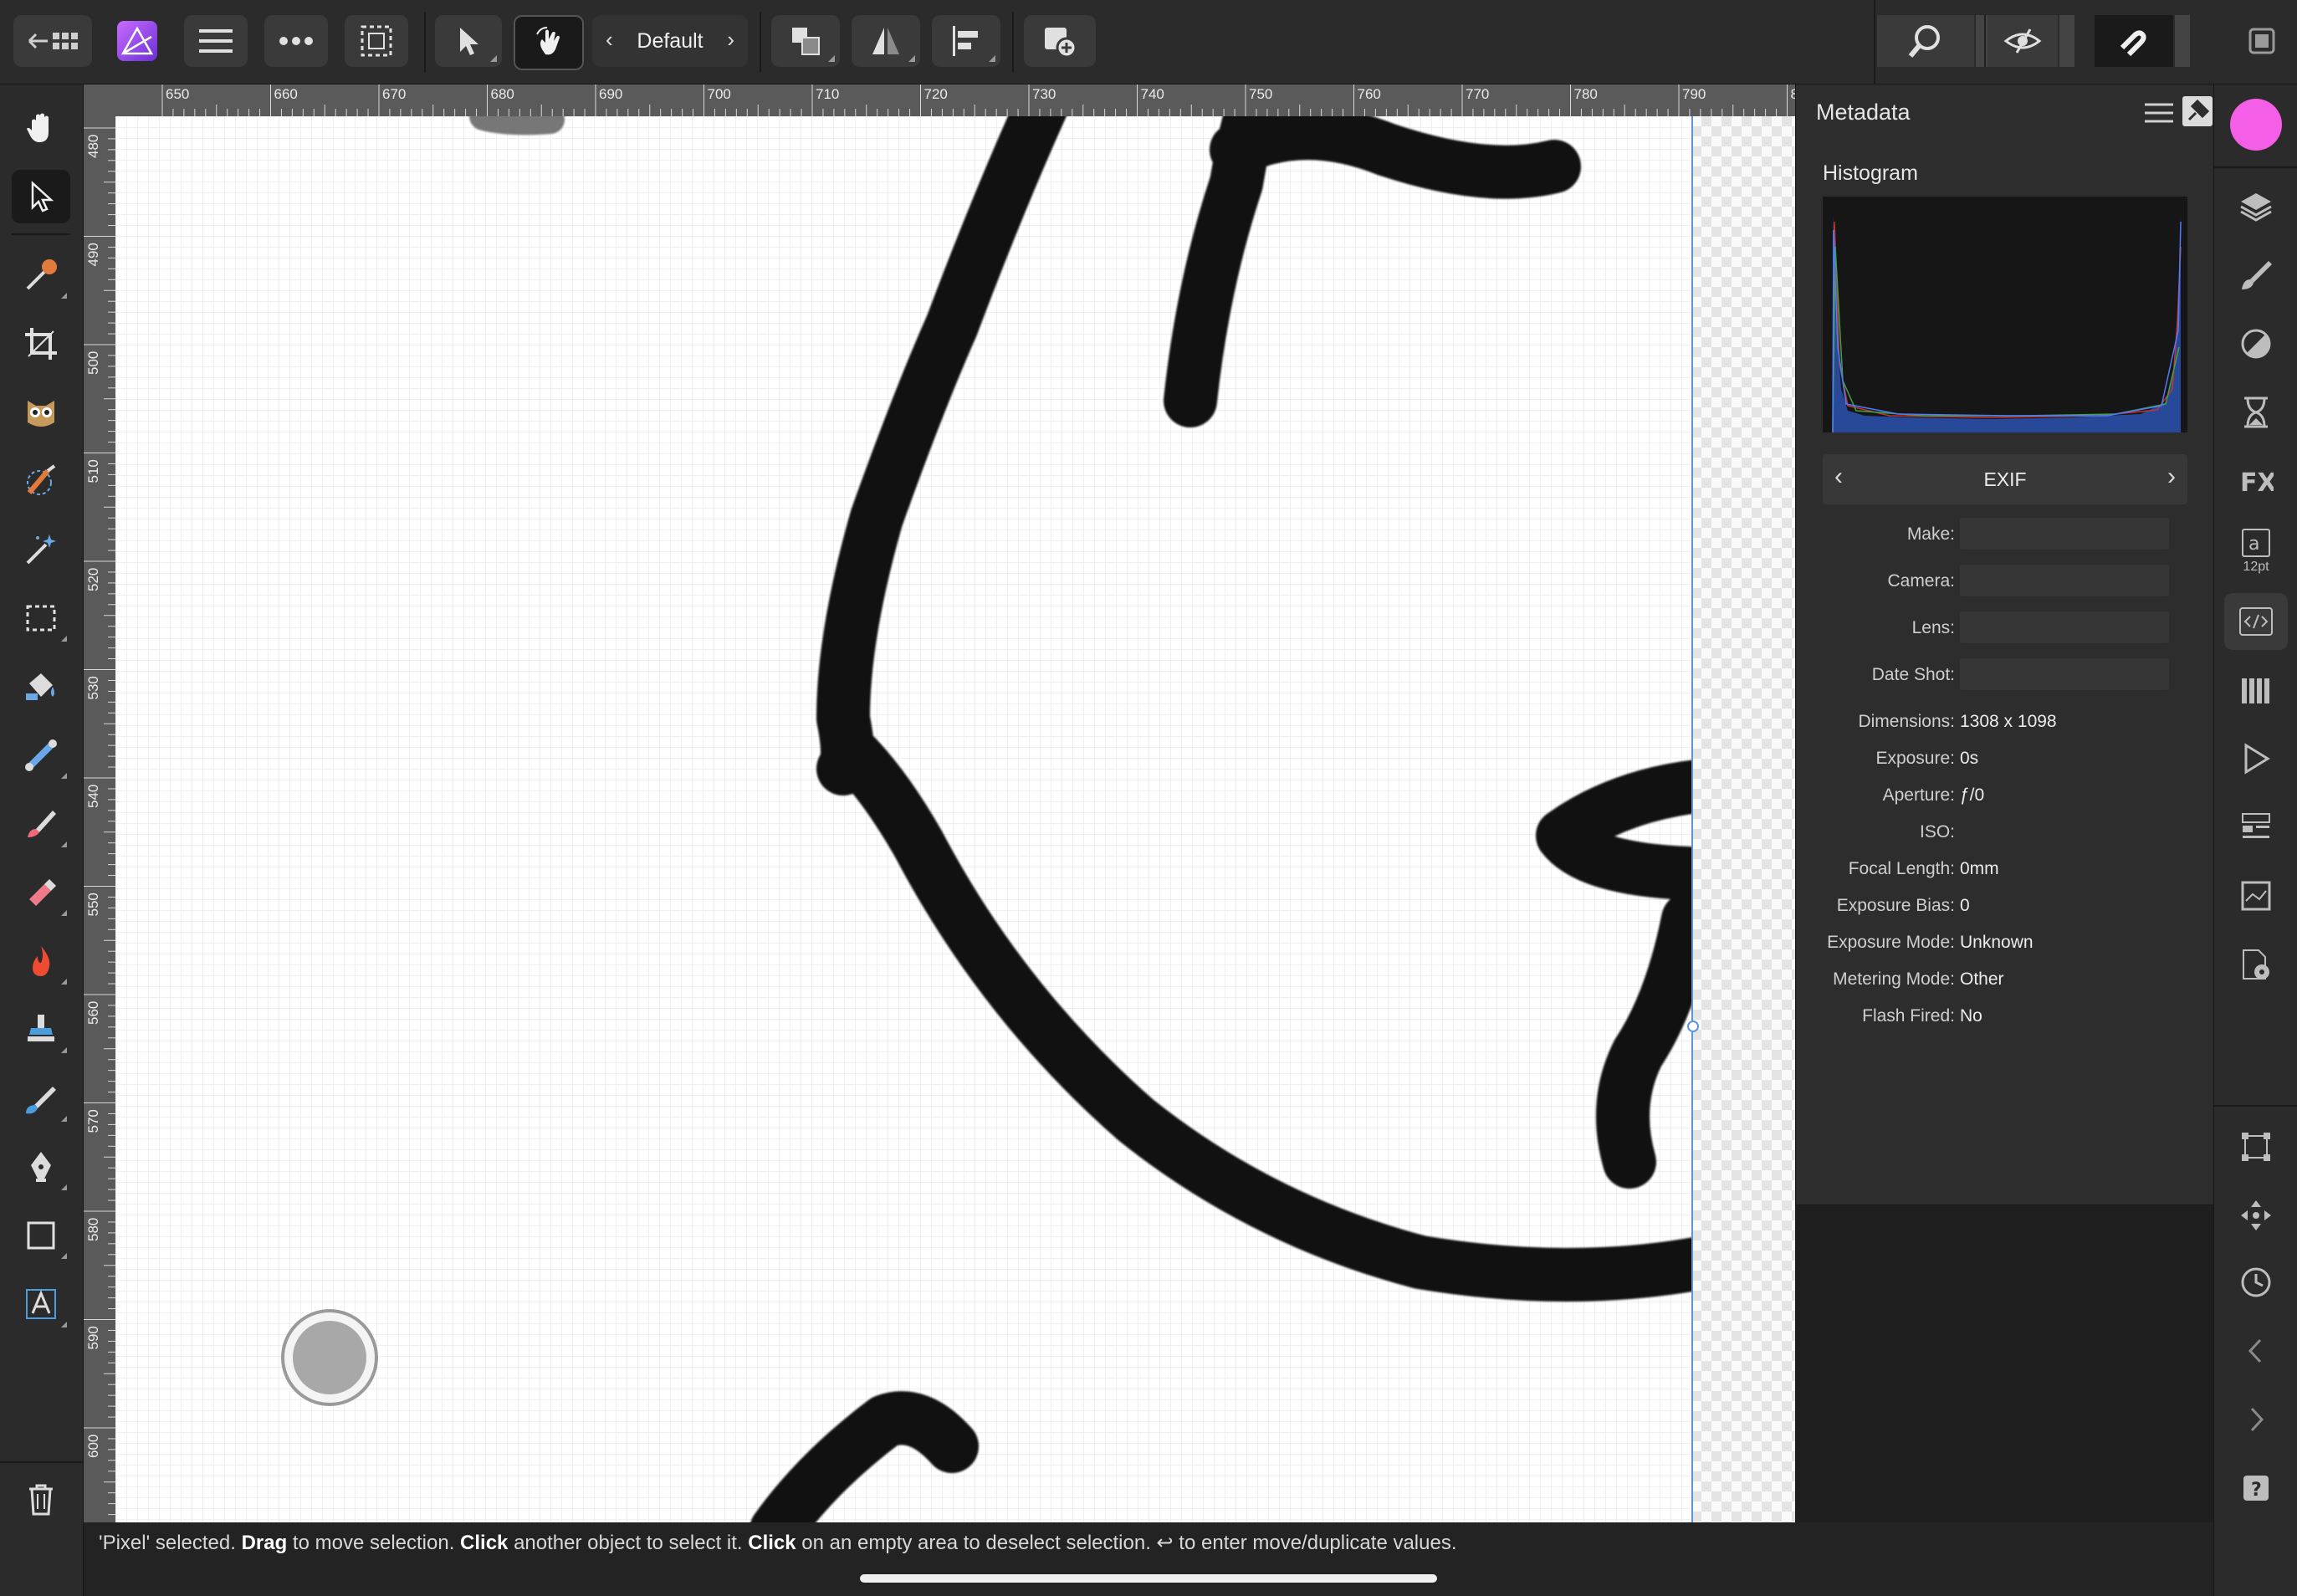  What do you see at coordinates (609, 40) in the screenshot?
I see `chevron-left-icon: ‹` at bounding box center [609, 40].